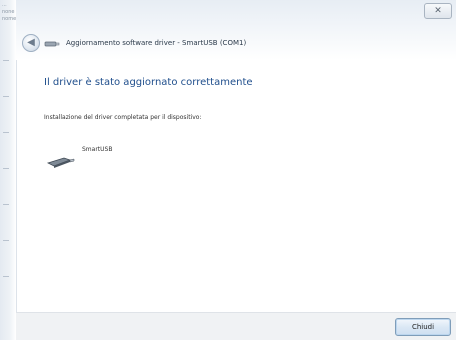 This screenshot has width=456, height=340. I want to click on device-name: SmartUSB, so click(97, 149).